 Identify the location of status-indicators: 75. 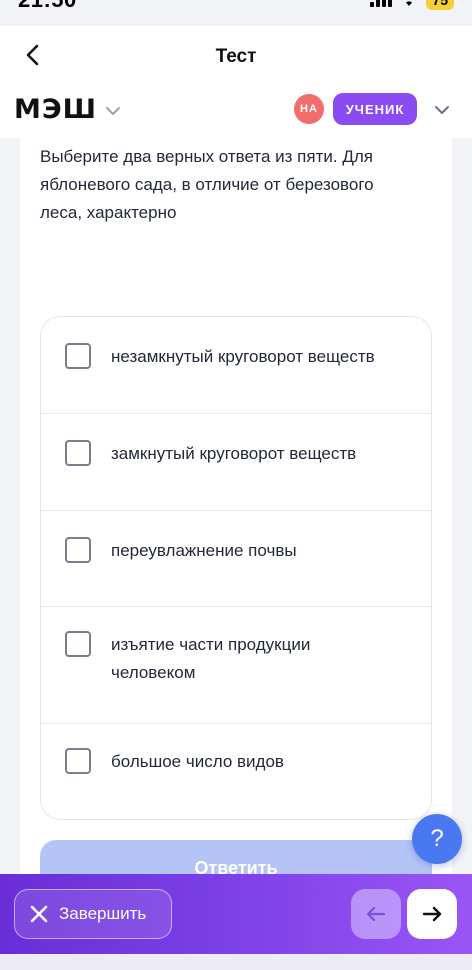
(412, 5).